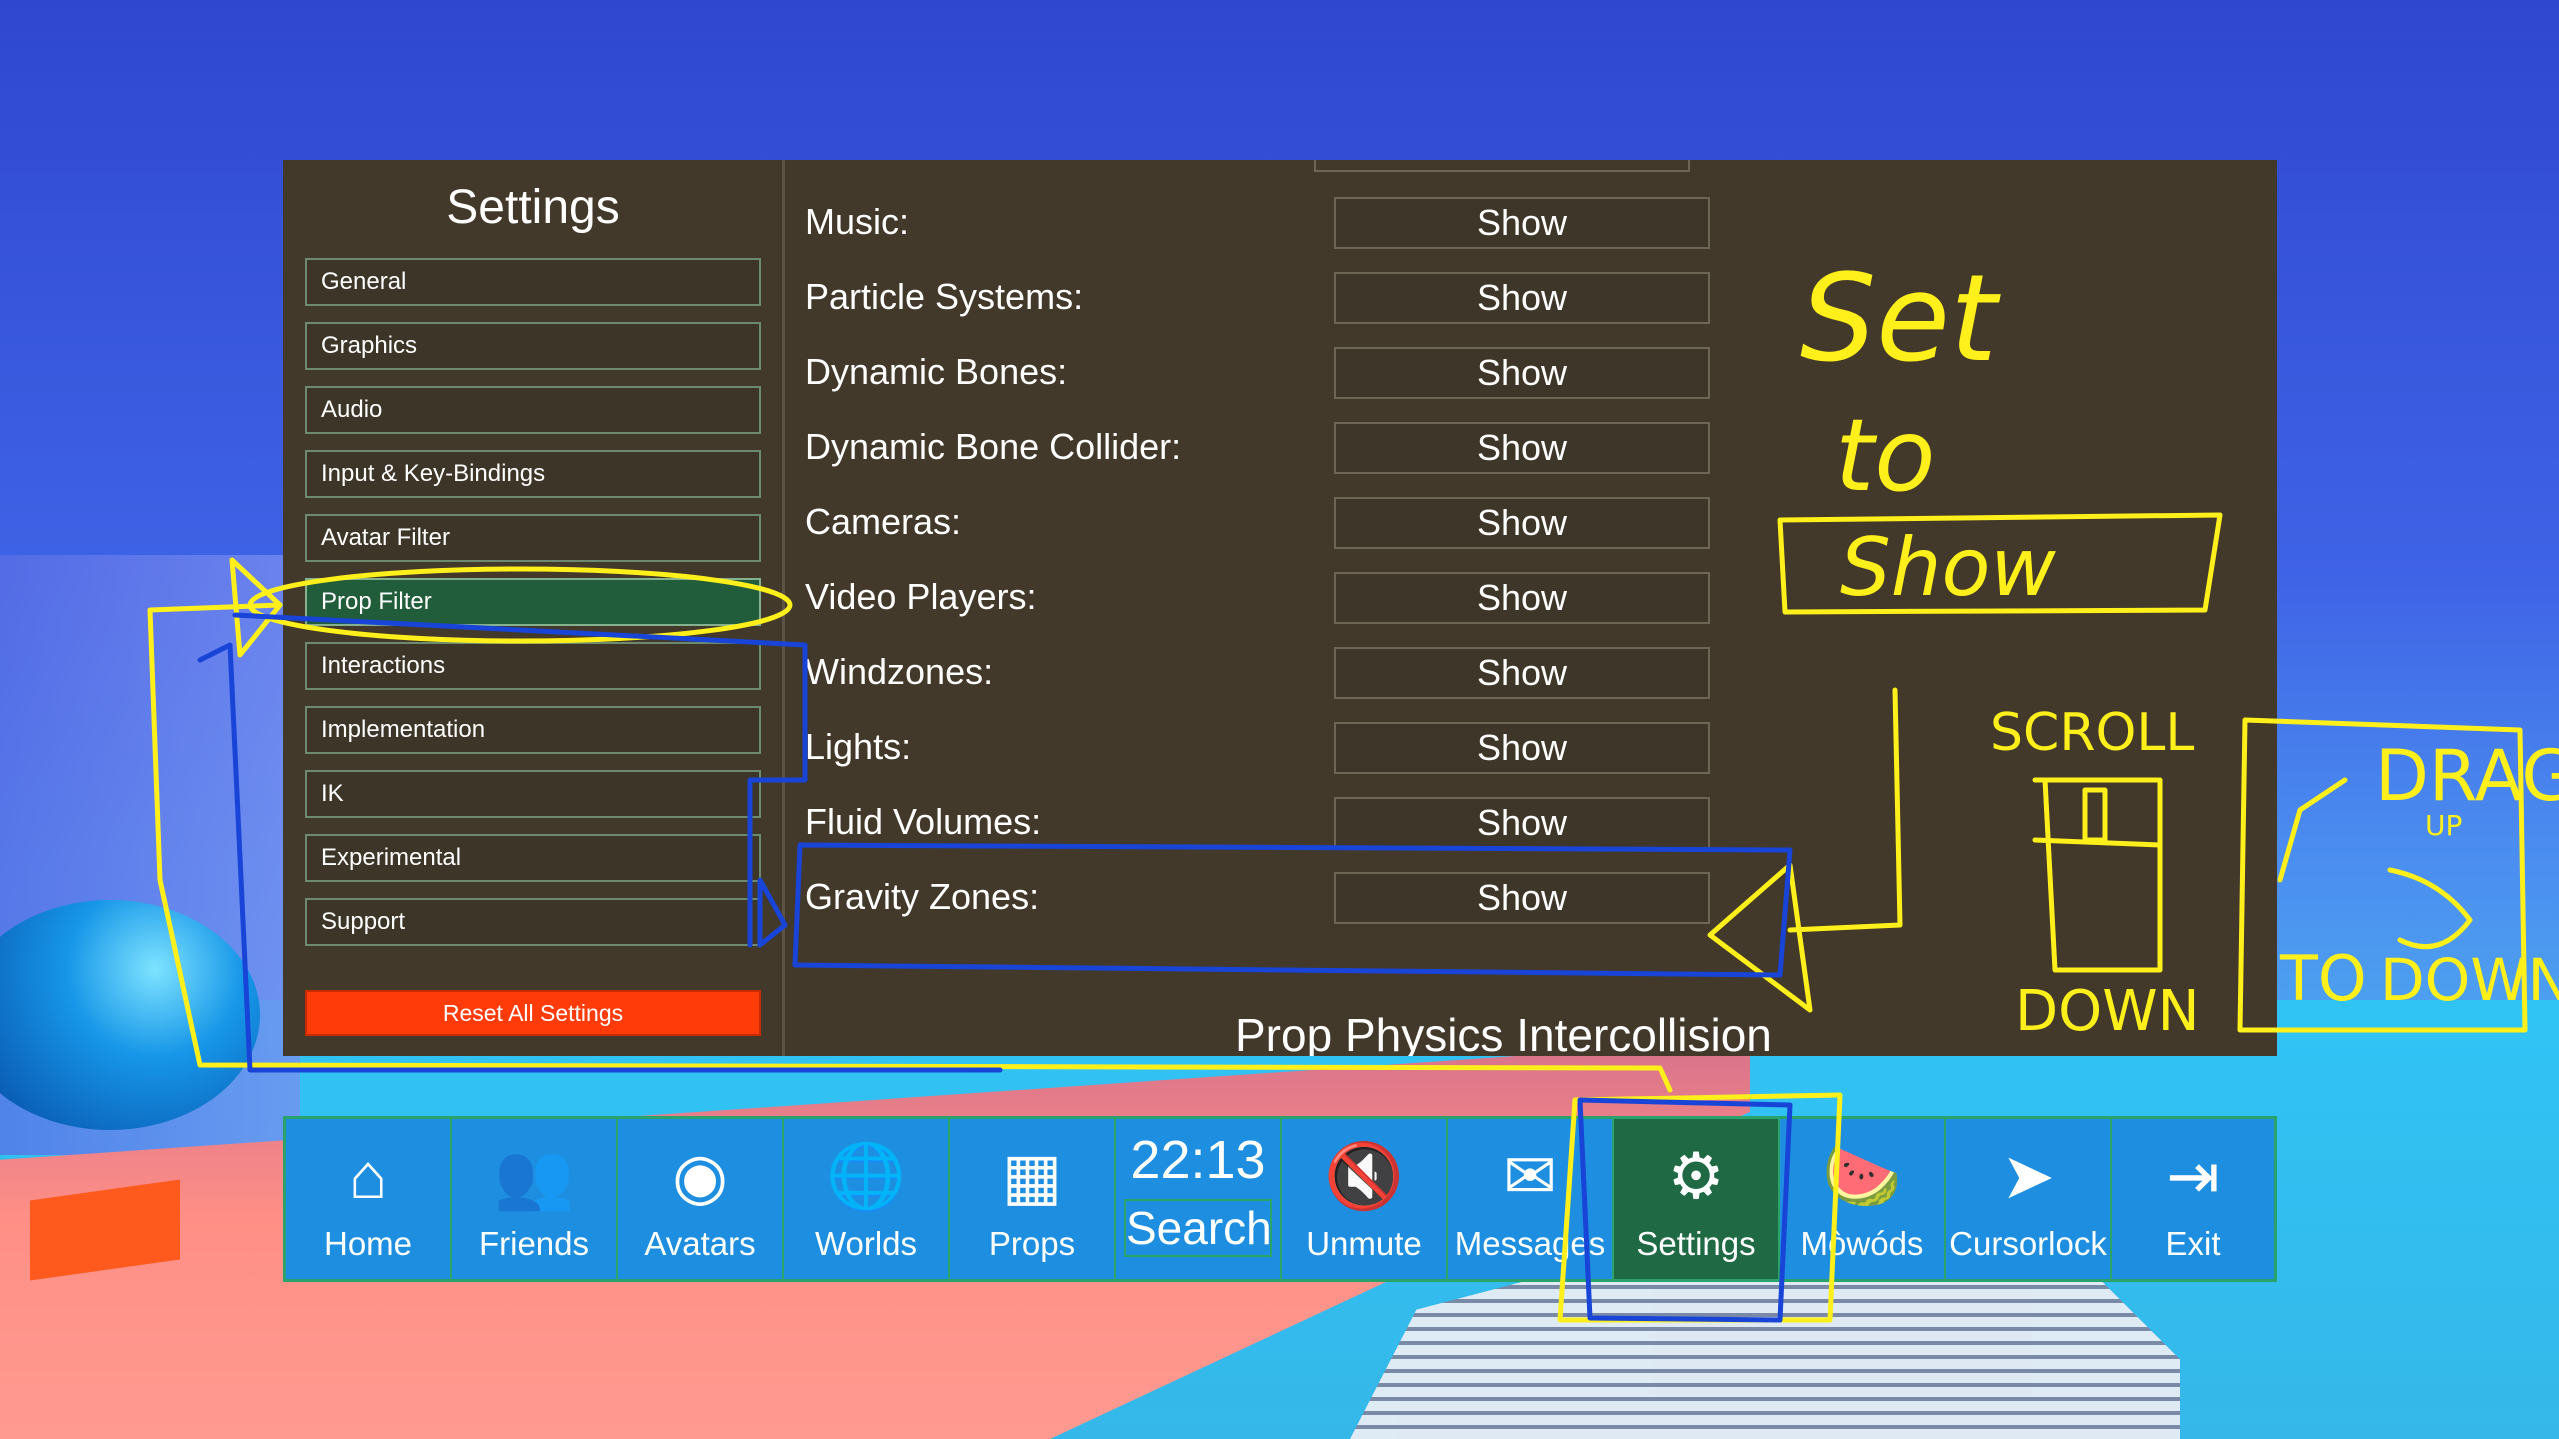  Describe the element at coordinates (1275, 298) in the screenshot. I see `setting-row-particle-systems: Particle Systems: Show` at that location.